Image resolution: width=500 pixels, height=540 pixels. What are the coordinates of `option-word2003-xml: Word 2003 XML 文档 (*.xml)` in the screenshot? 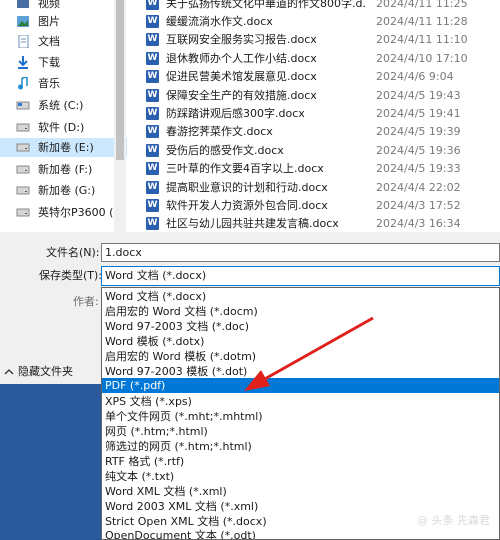 It's located at (300, 506).